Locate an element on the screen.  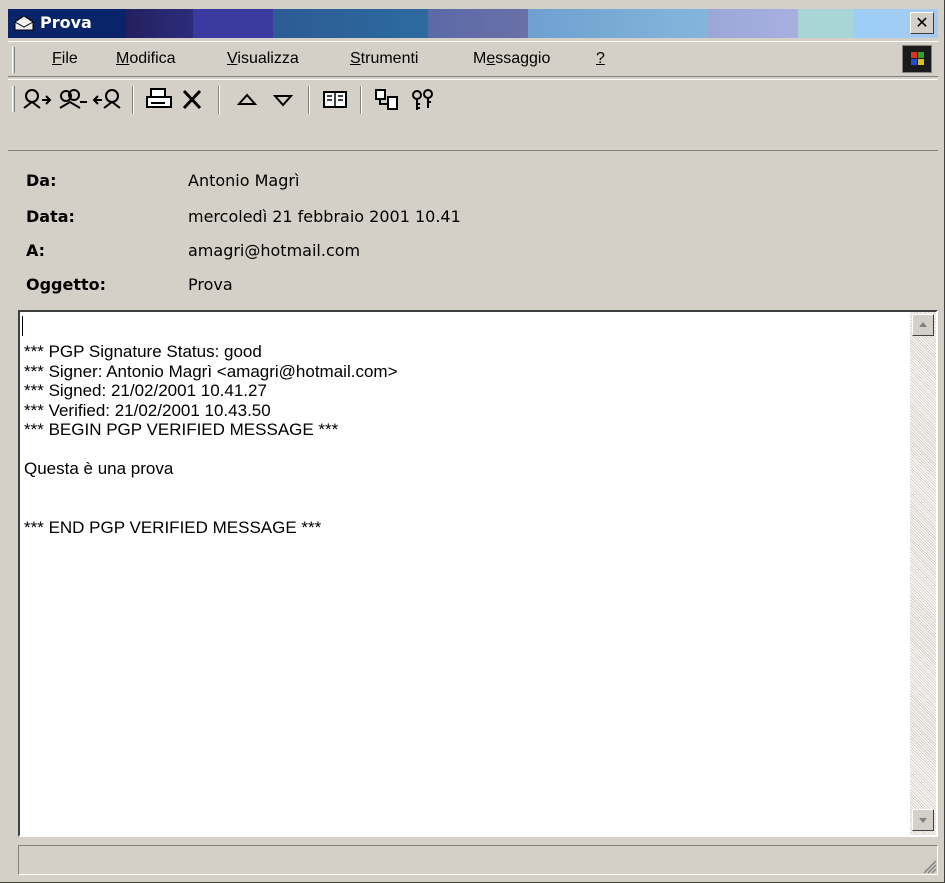
message-line: *** BEGIN PGP VERIFIED MESSAGE *** is located at coordinates (181, 429).